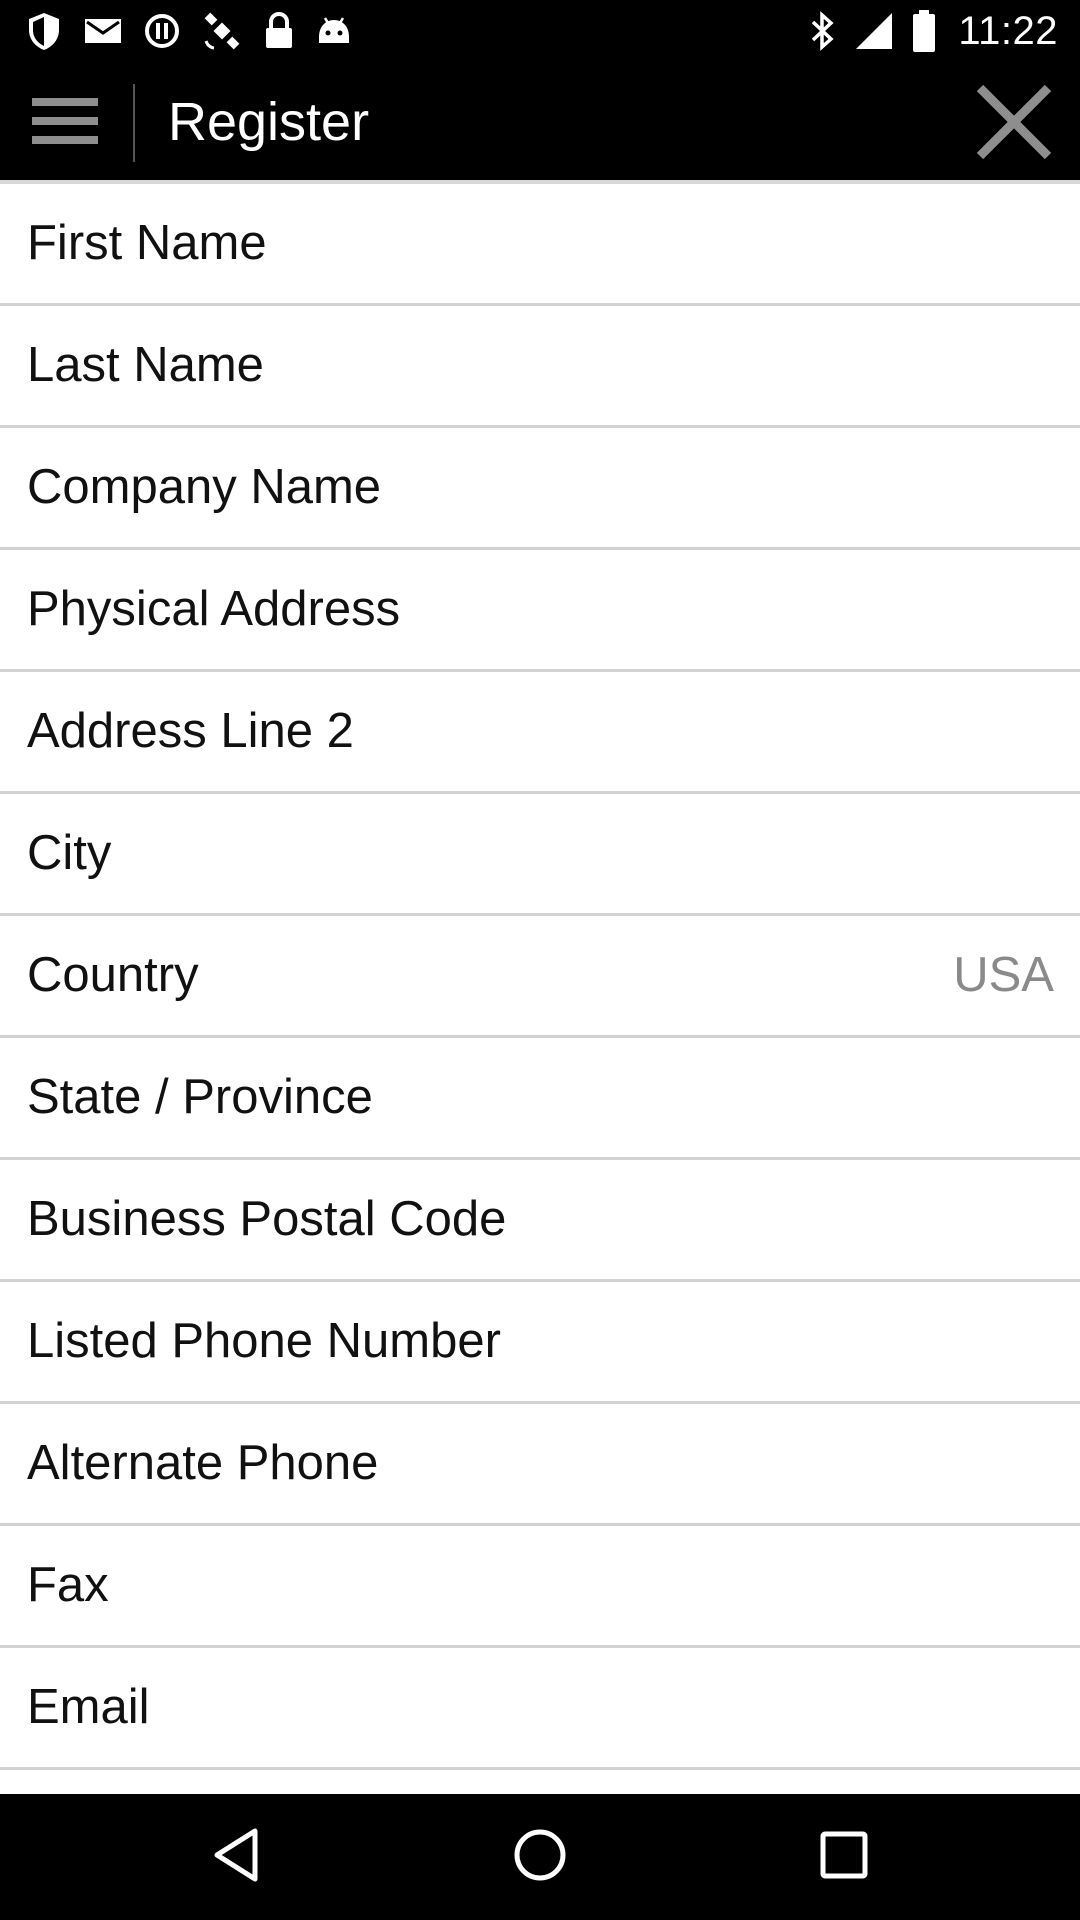  Describe the element at coordinates (88, 1707) in the screenshot. I see `field-label: Email` at that location.